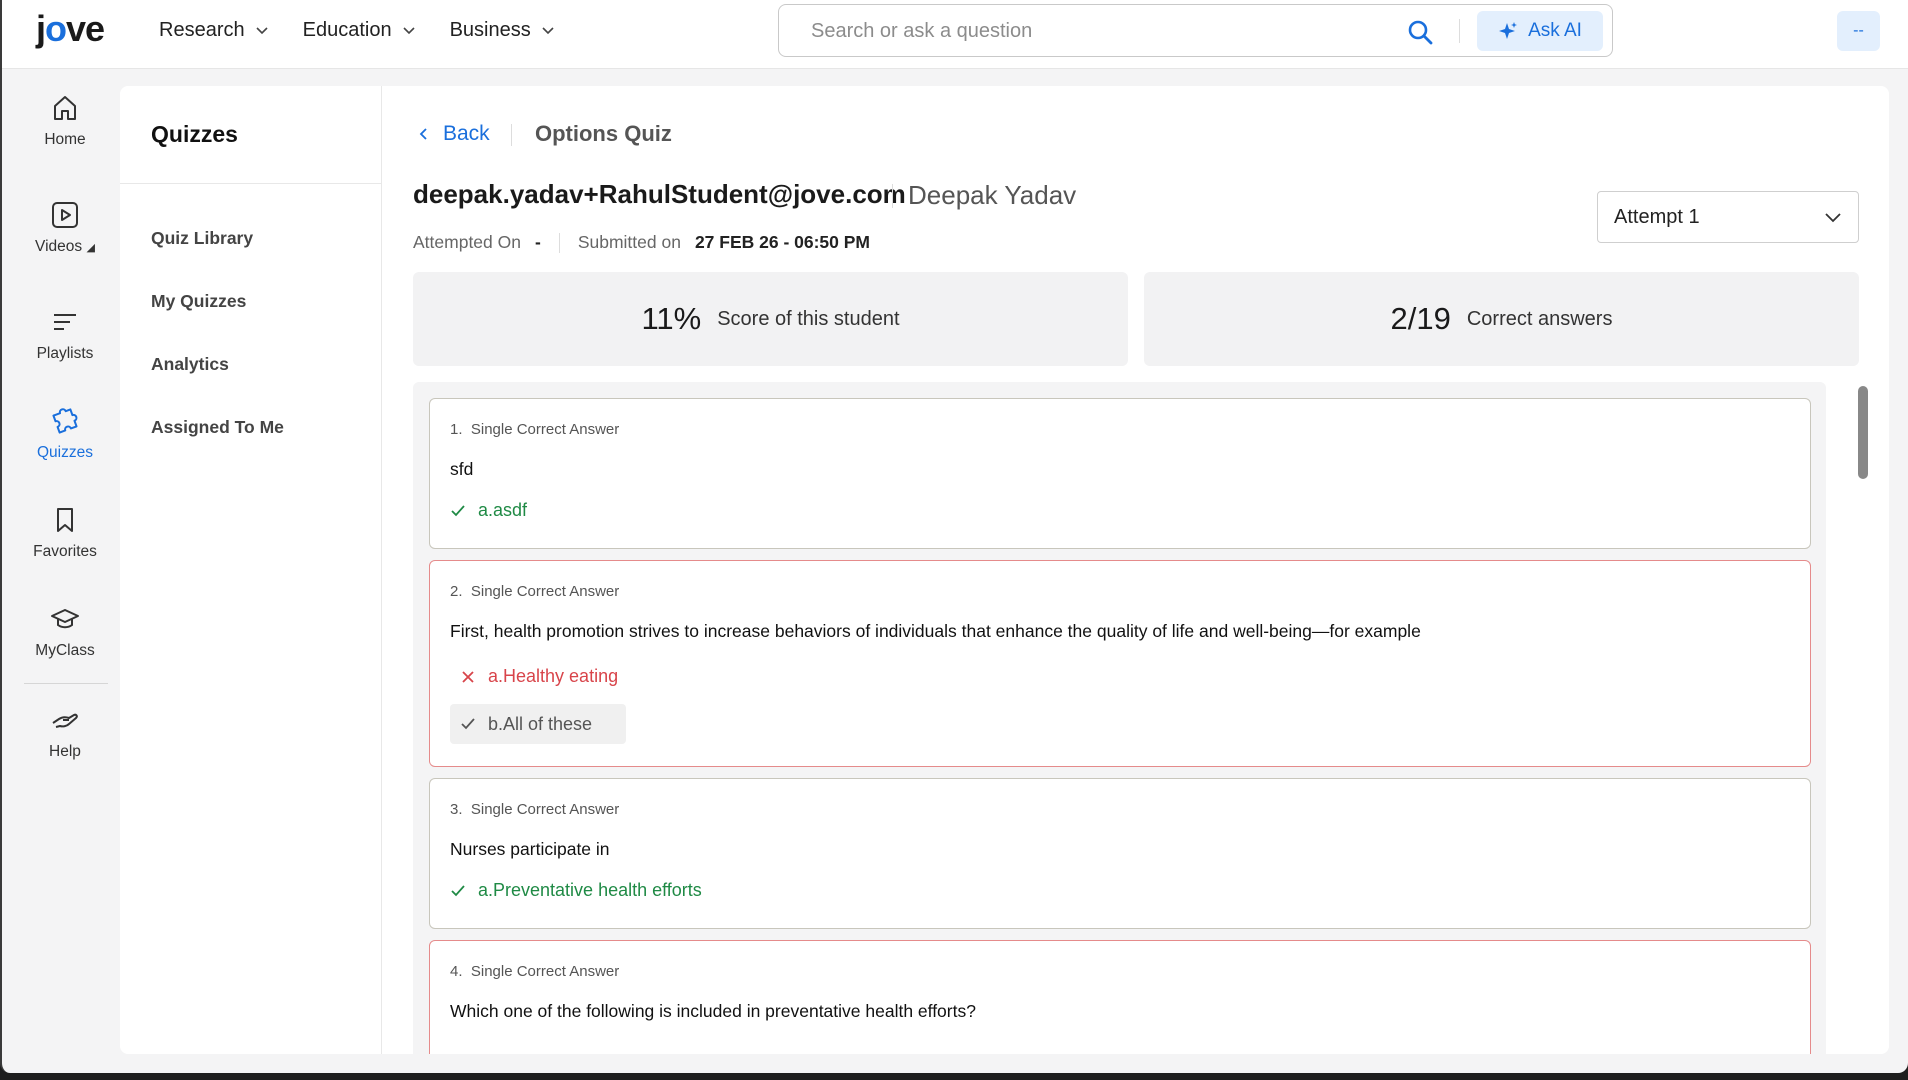 Image resolution: width=1908 pixels, height=1080 pixels. What do you see at coordinates (559, 242) in the screenshot?
I see `meta-divider` at bounding box center [559, 242].